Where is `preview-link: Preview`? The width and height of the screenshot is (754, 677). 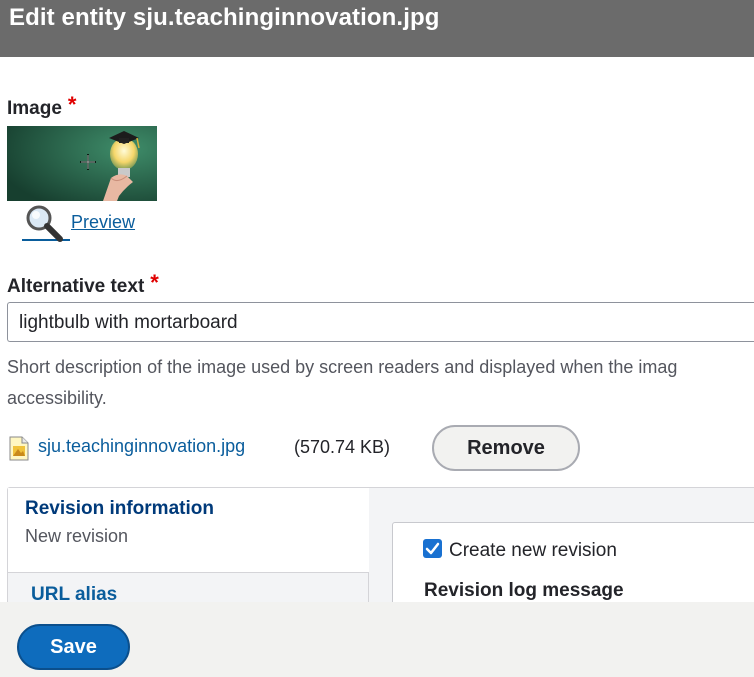 preview-link: Preview is located at coordinates (103, 222).